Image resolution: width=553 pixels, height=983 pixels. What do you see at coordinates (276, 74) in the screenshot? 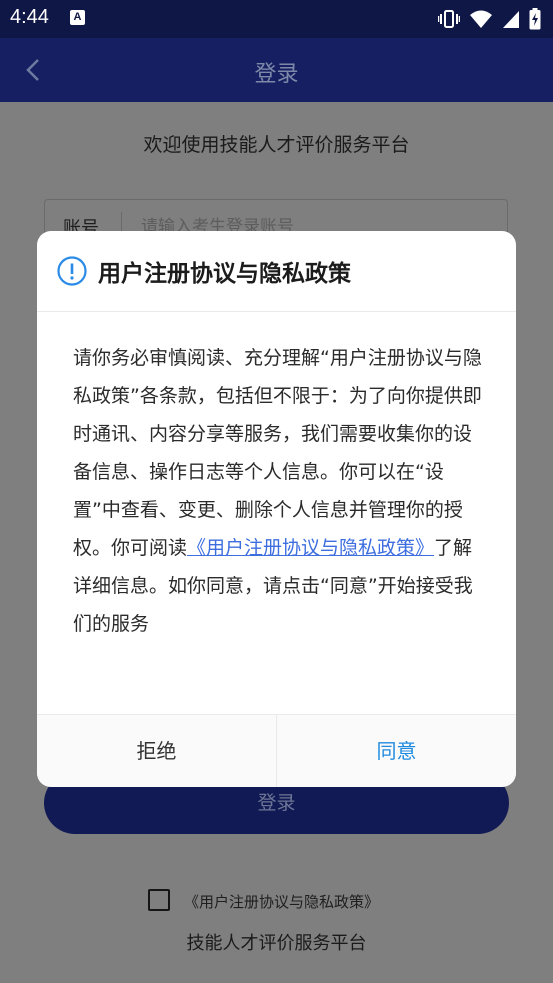
I see `page-title: 登录` at bounding box center [276, 74].